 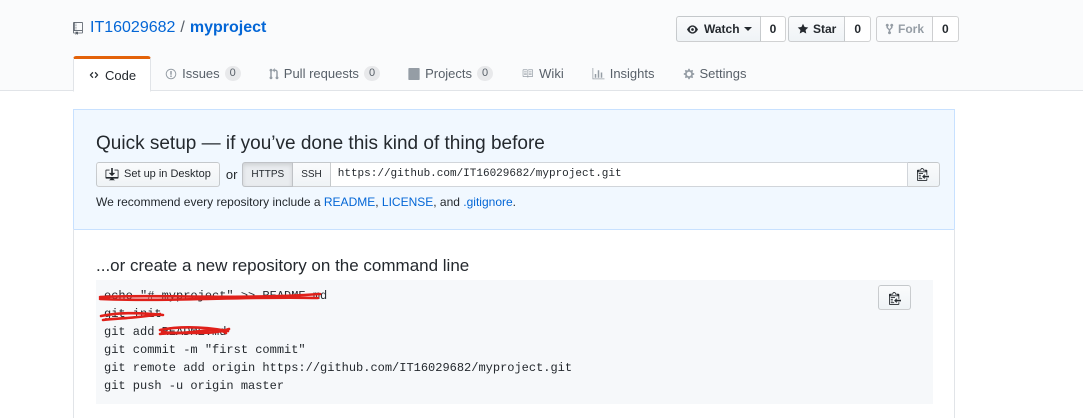 What do you see at coordinates (487, 202) in the screenshot?
I see `gitignore-link: .gitignore` at bounding box center [487, 202].